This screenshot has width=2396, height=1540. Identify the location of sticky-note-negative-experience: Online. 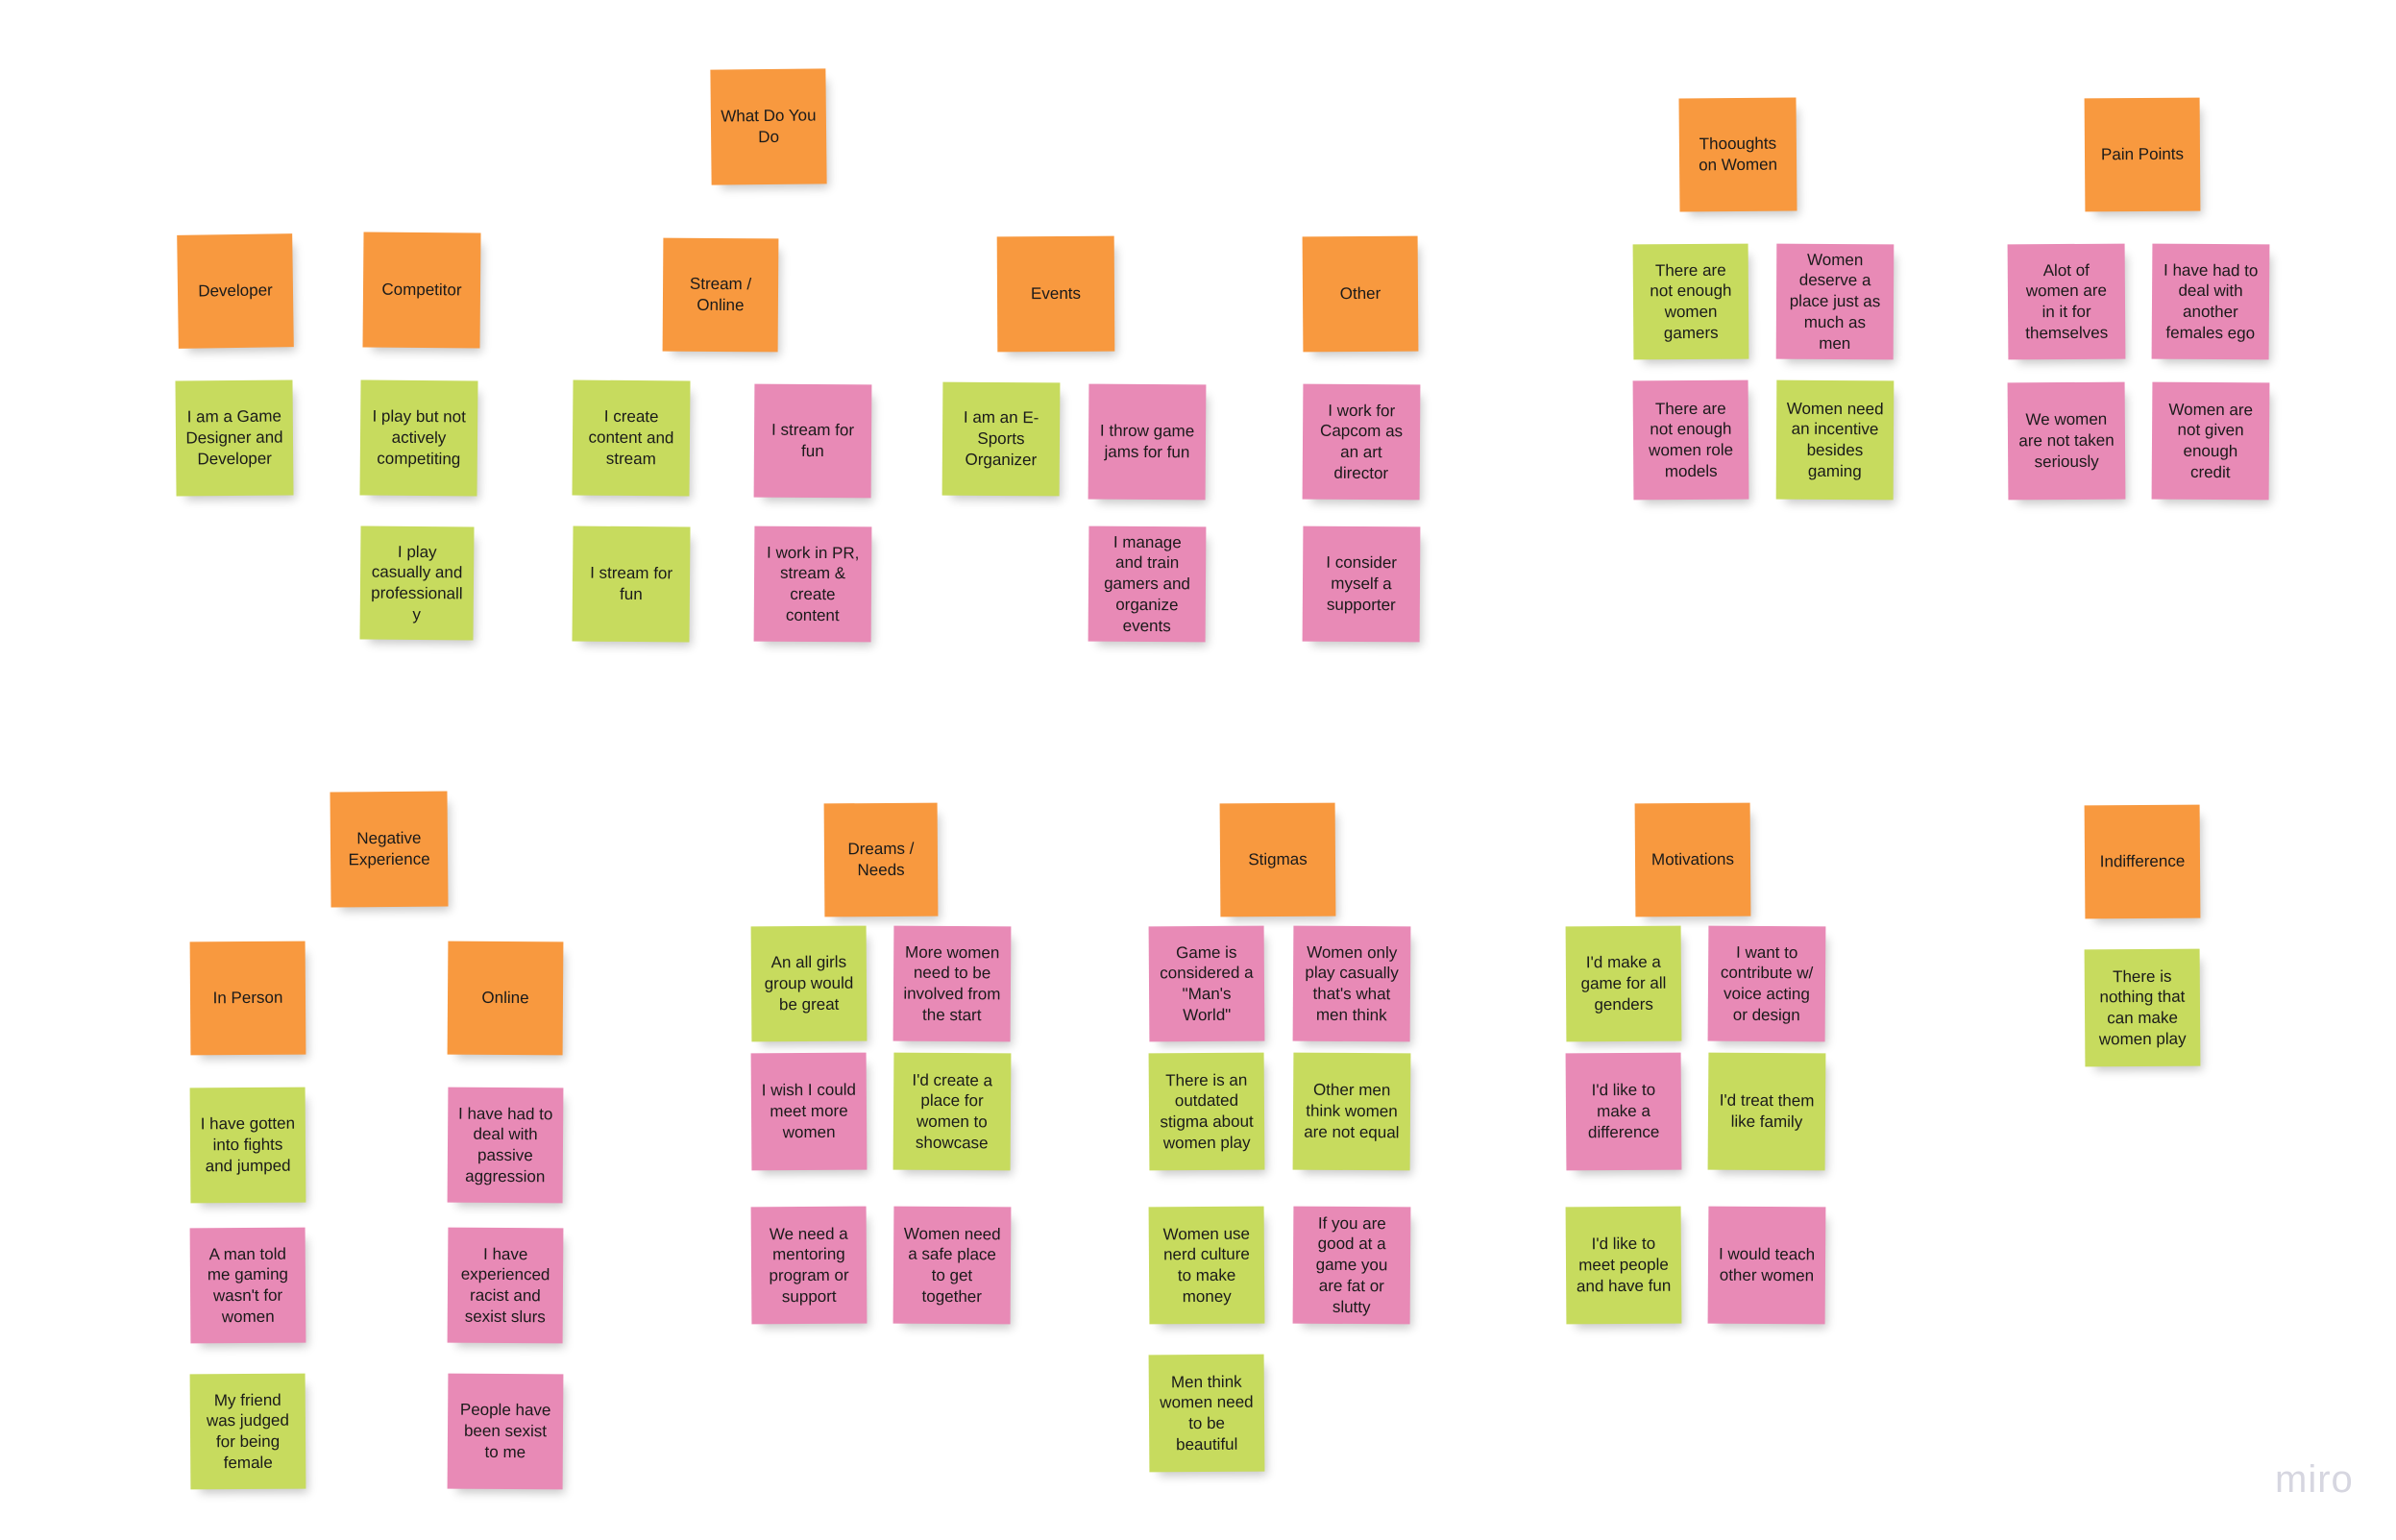
(506, 998).